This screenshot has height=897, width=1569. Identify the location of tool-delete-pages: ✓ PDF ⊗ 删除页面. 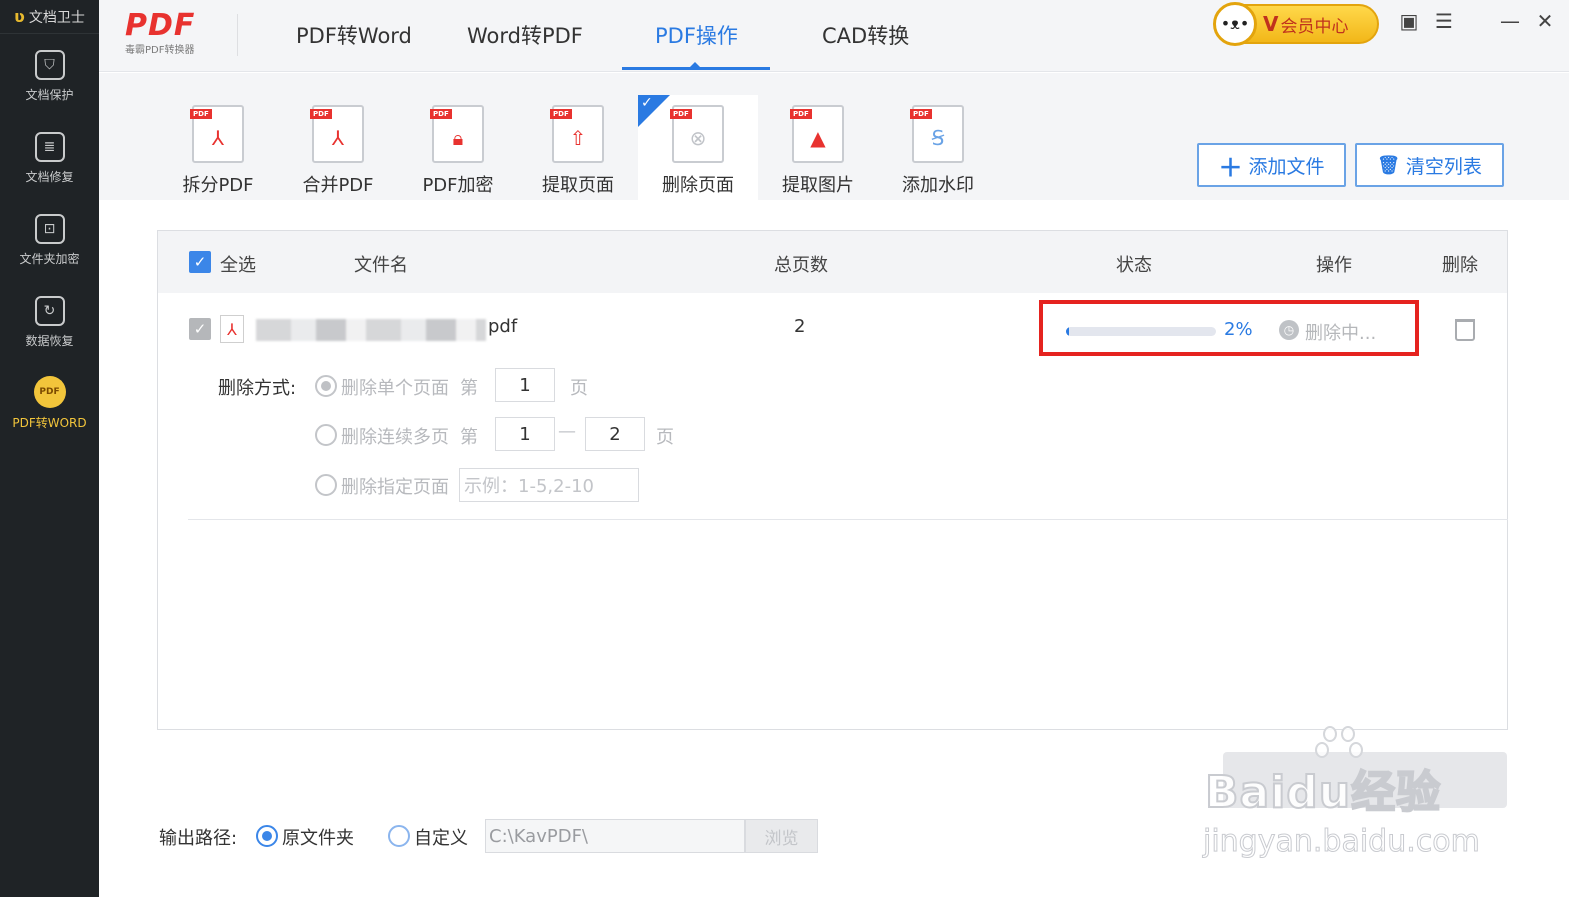
(698, 147).